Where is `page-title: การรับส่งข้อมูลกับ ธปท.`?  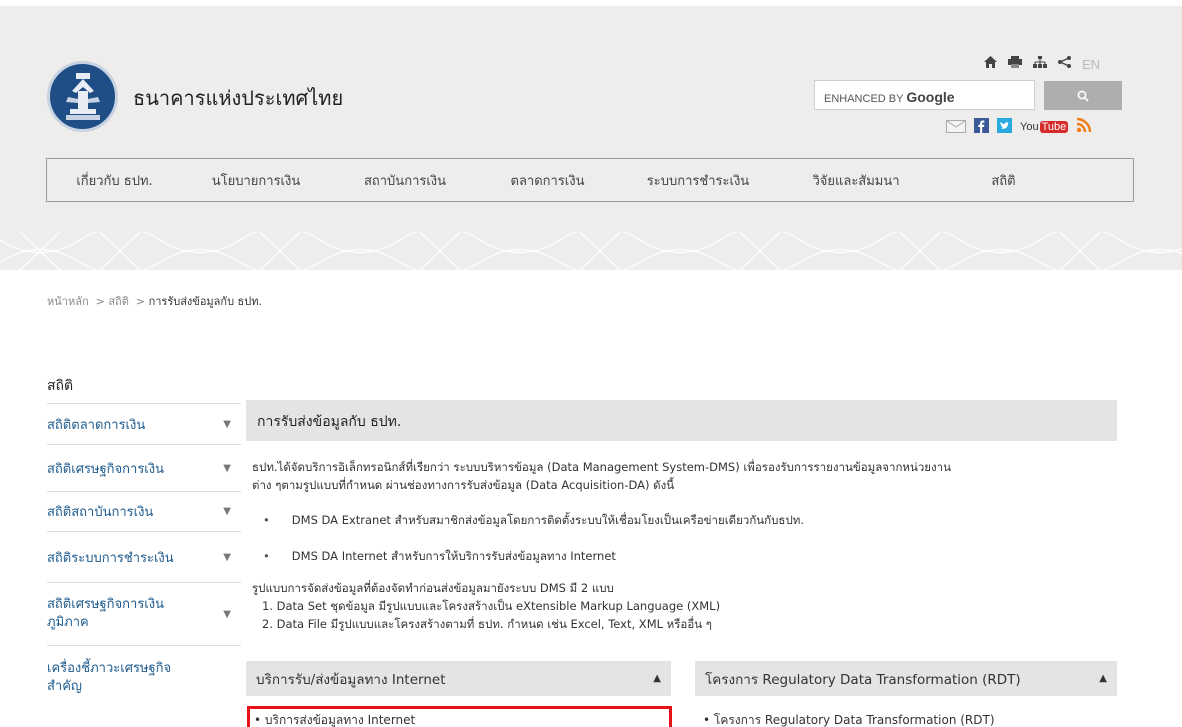 page-title: การรับส่งข้อมูลกับ ธปท. is located at coordinates (681, 420).